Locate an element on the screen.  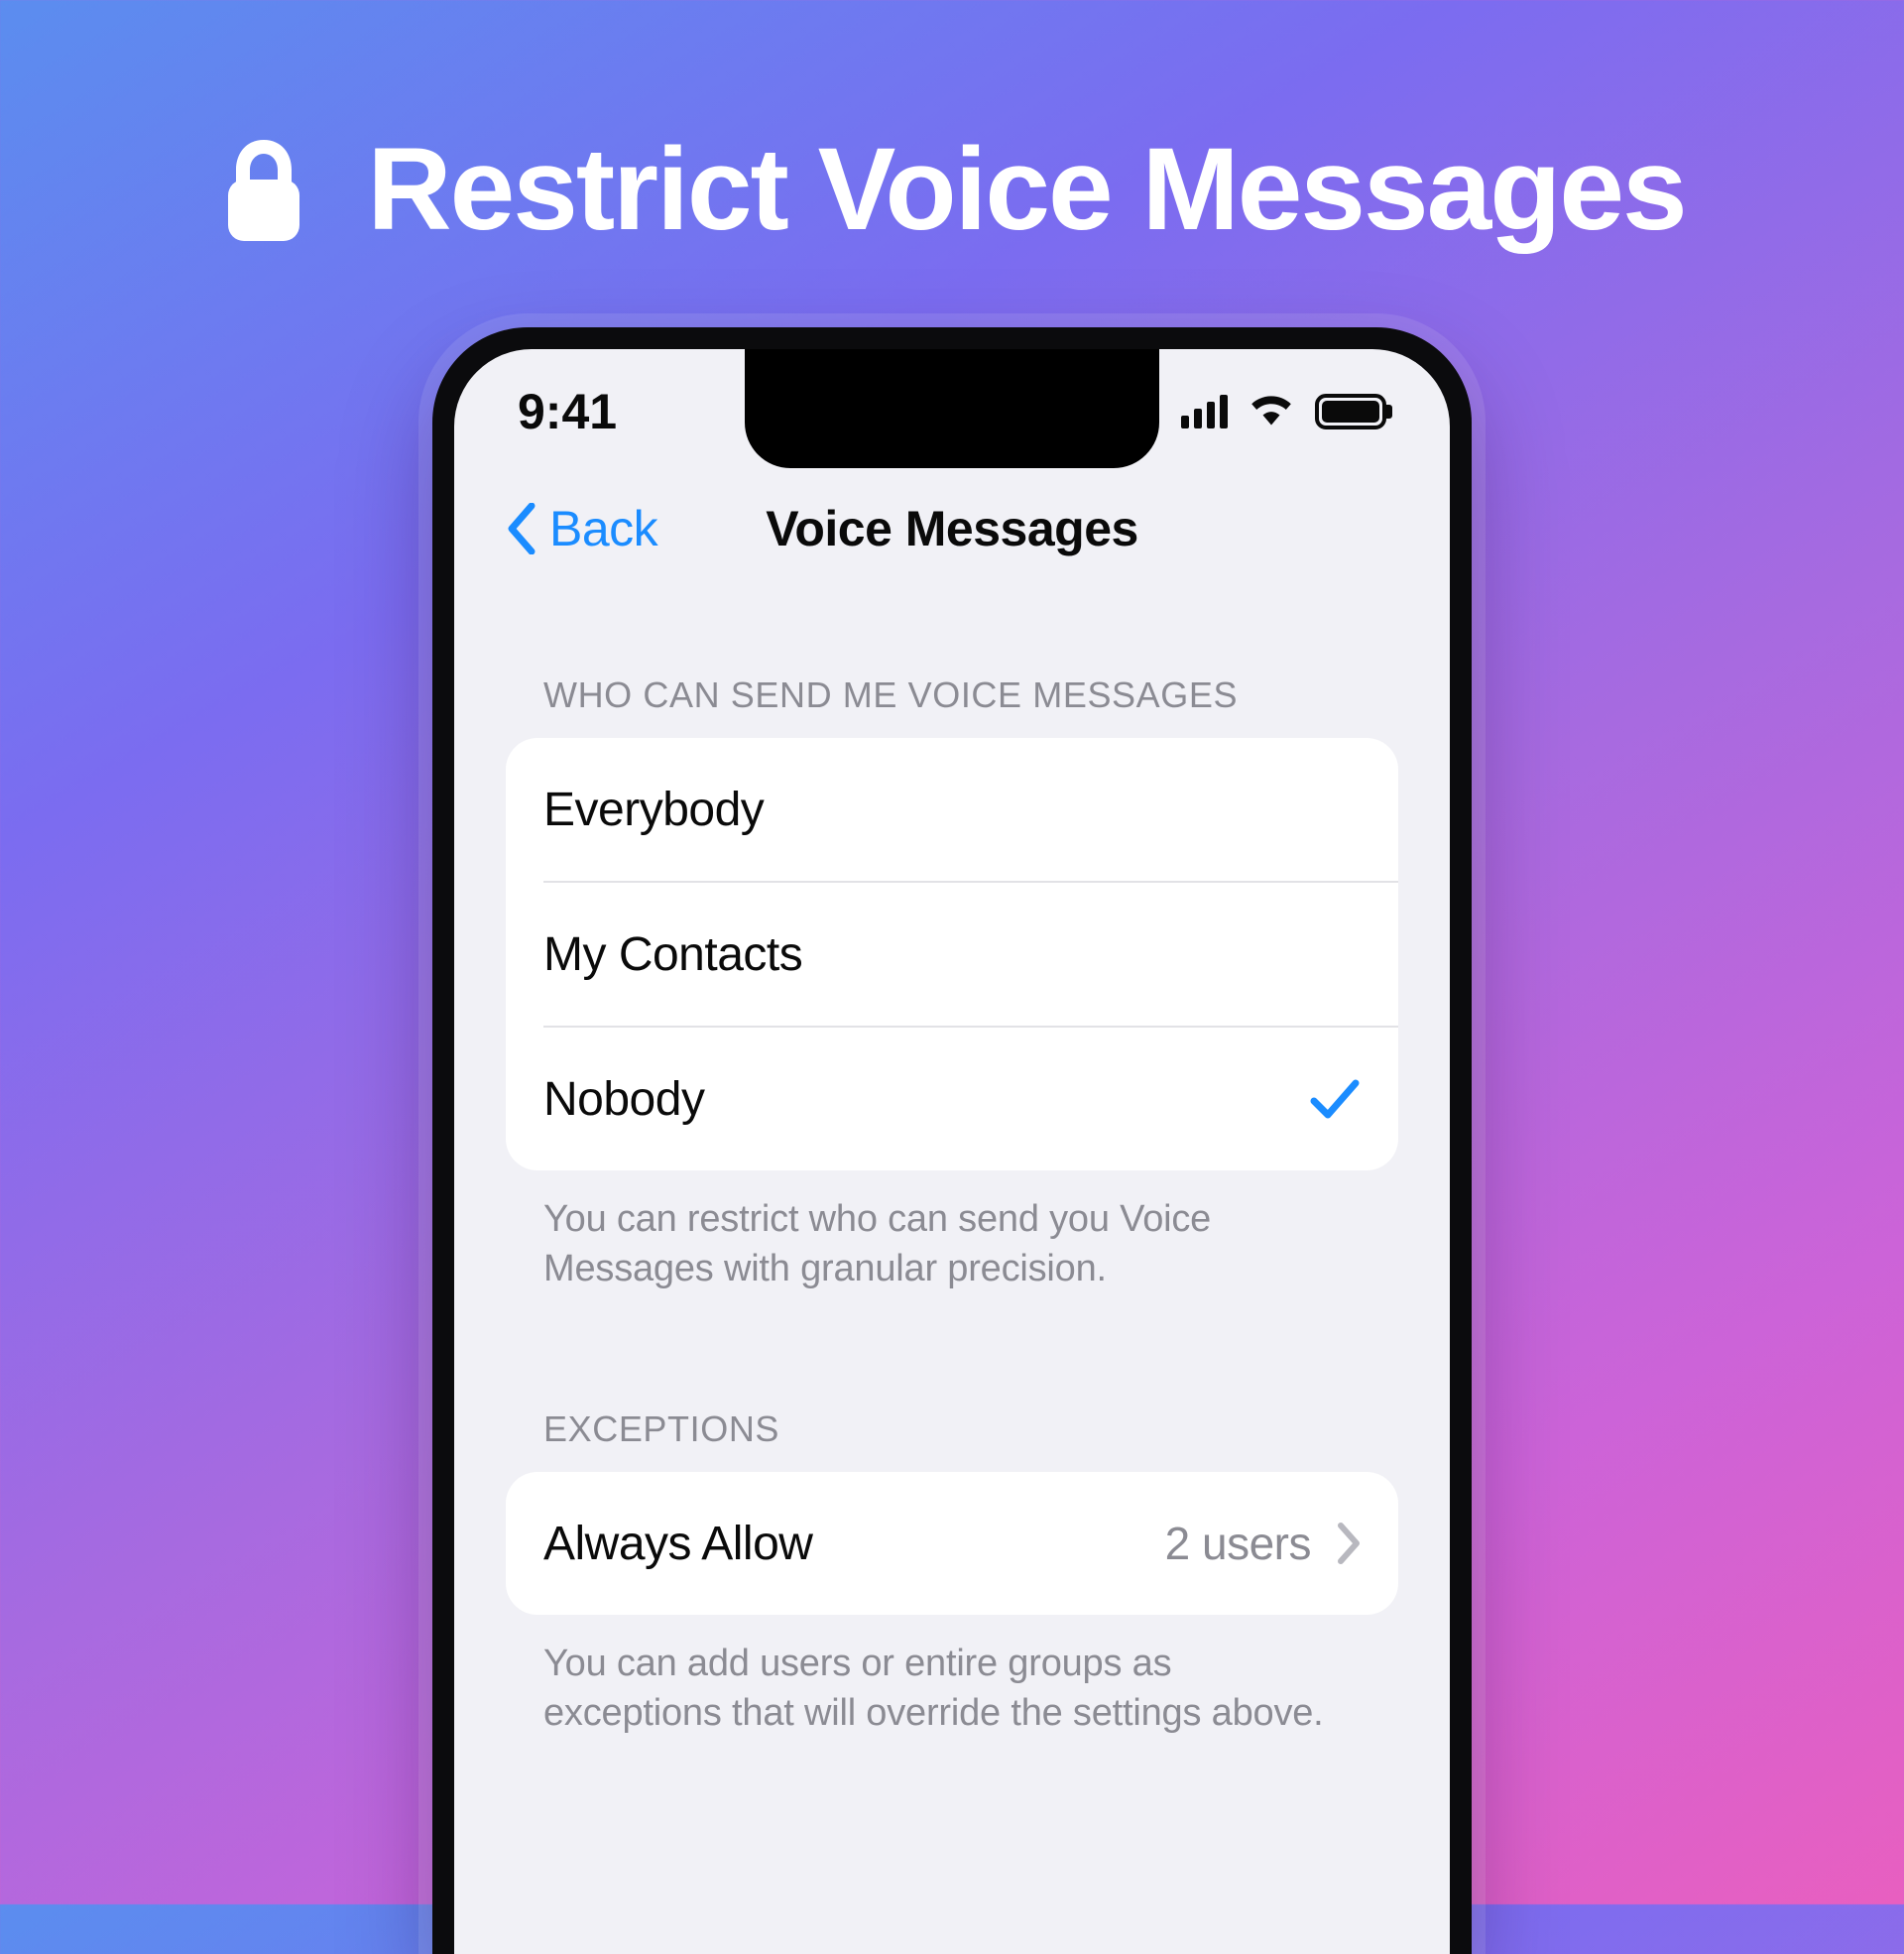
status-icons is located at coordinates (1283, 411).